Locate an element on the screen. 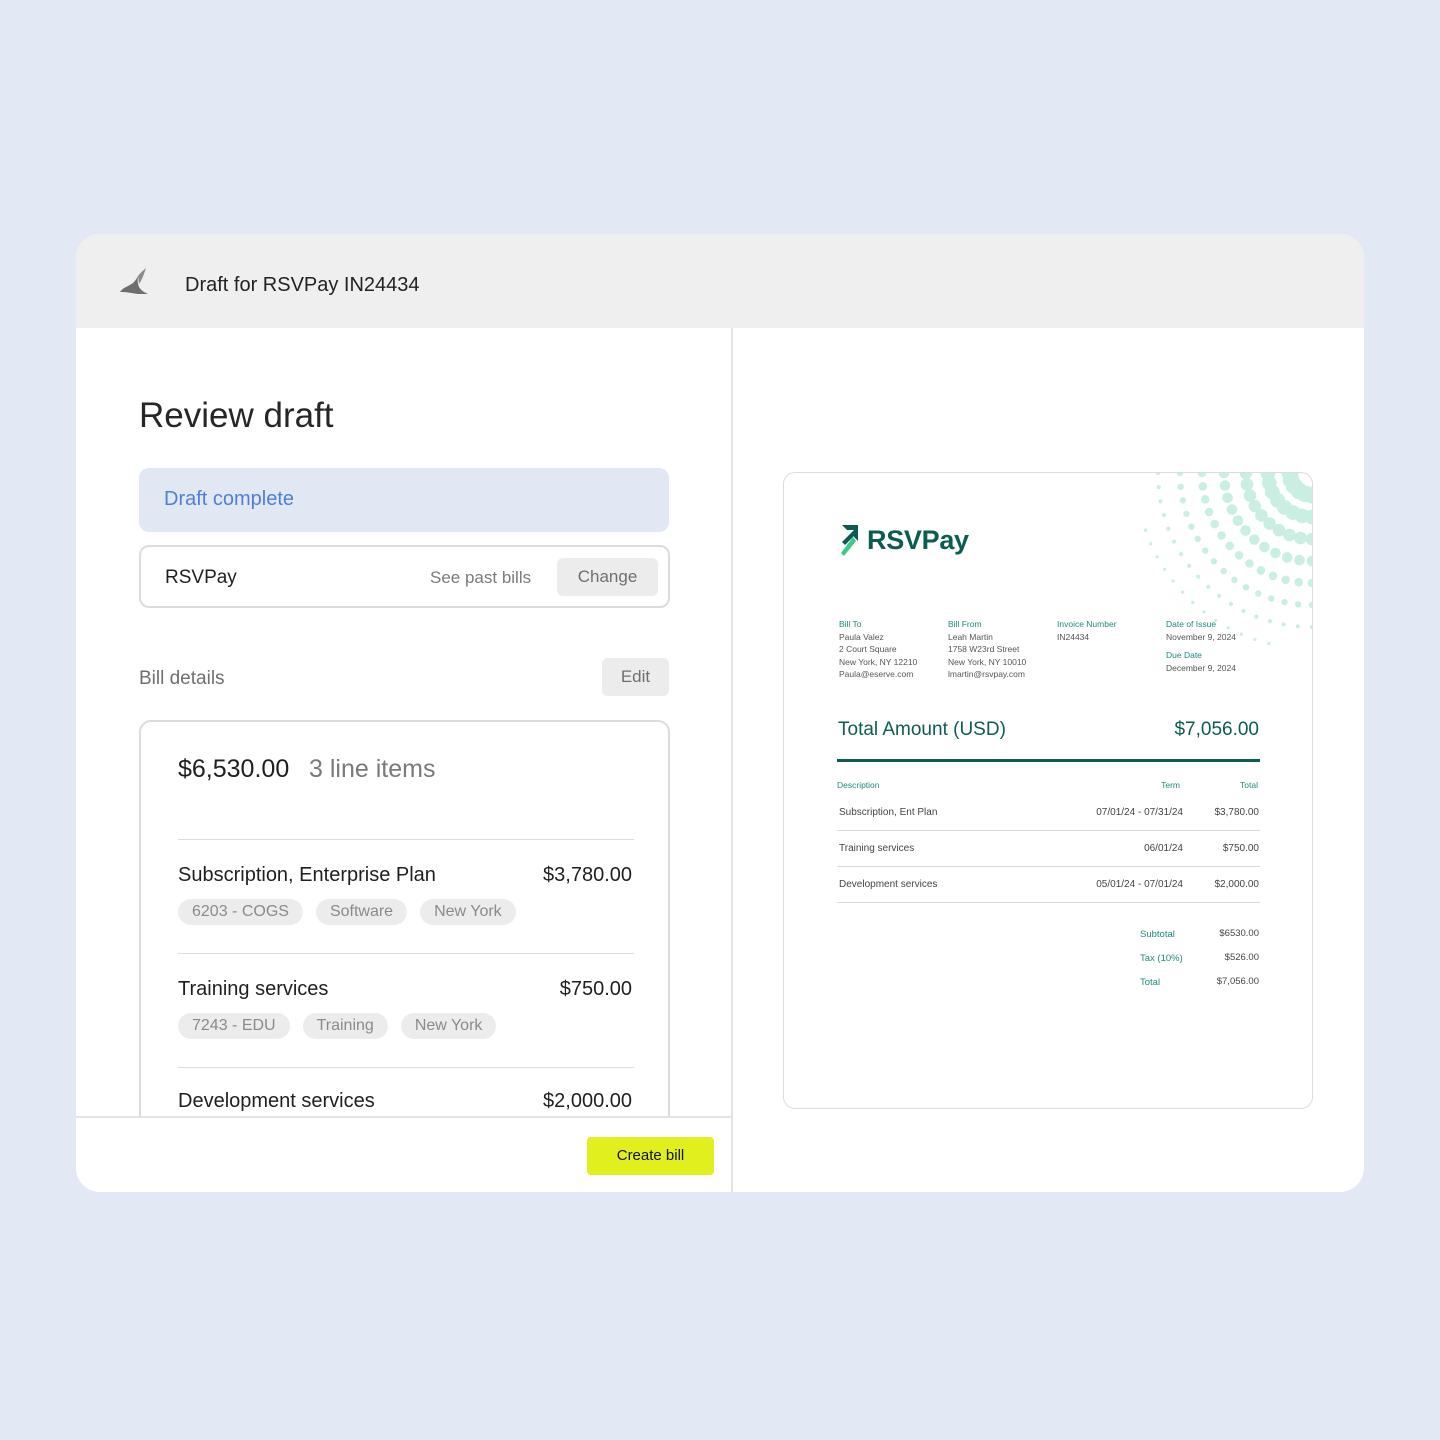 The image size is (1440, 1440). see-past-bills-link: See past bills is located at coordinates (480, 578).